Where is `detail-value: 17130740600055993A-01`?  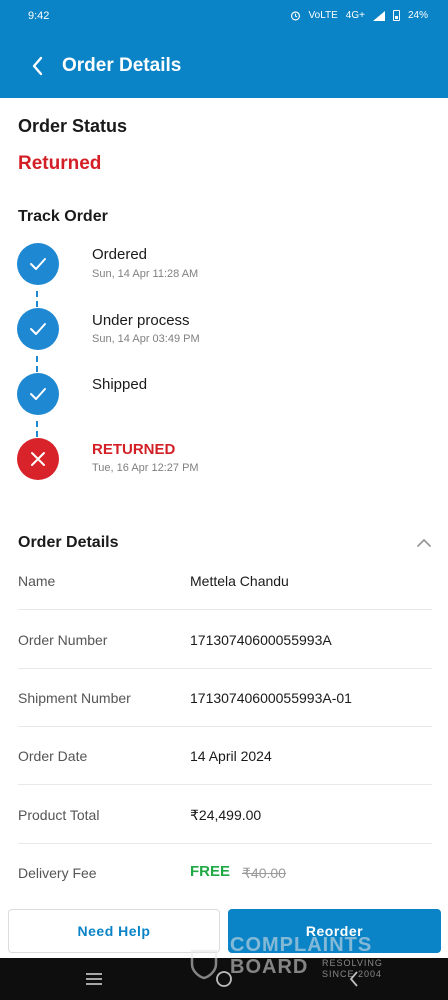 detail-value: 17130740600055993A-01 is located at coordinates (271, 698).